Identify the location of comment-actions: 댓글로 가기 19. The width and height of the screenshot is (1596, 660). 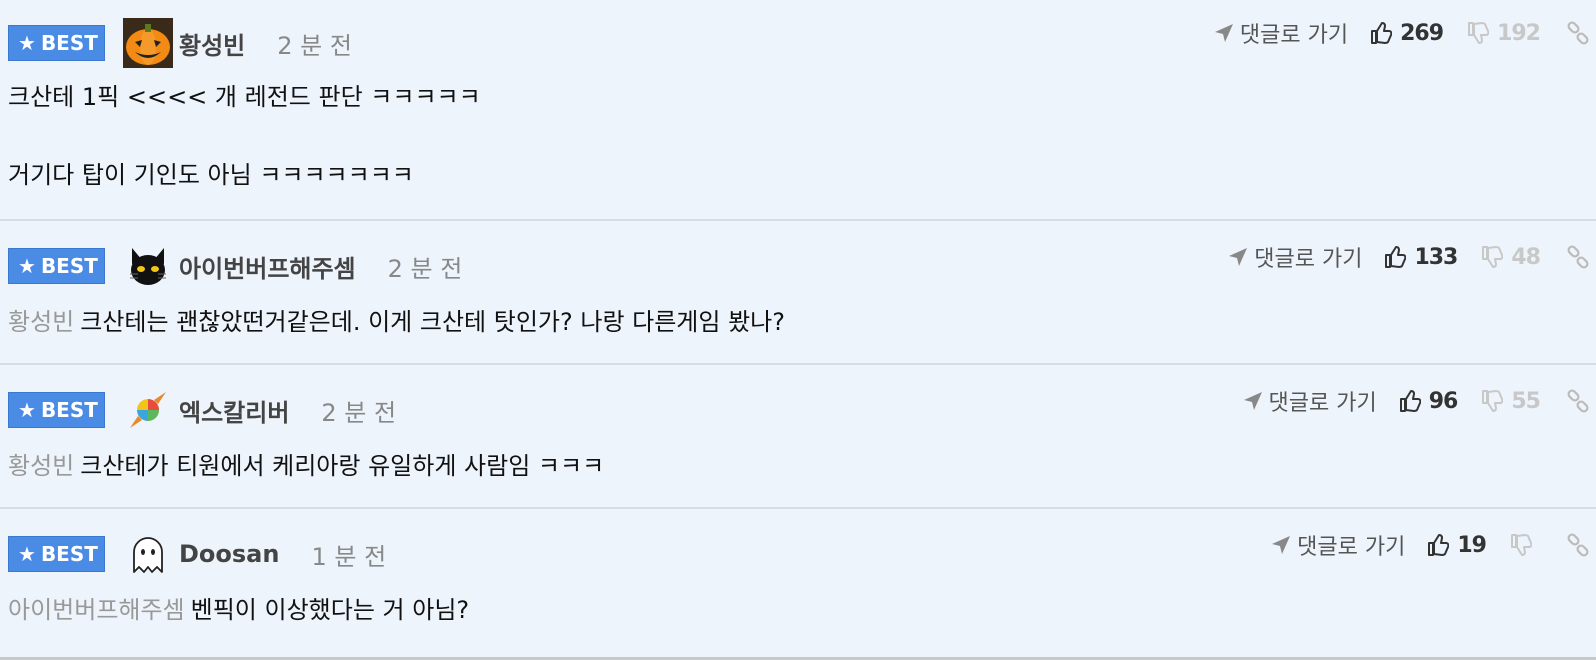
(1433, 545).